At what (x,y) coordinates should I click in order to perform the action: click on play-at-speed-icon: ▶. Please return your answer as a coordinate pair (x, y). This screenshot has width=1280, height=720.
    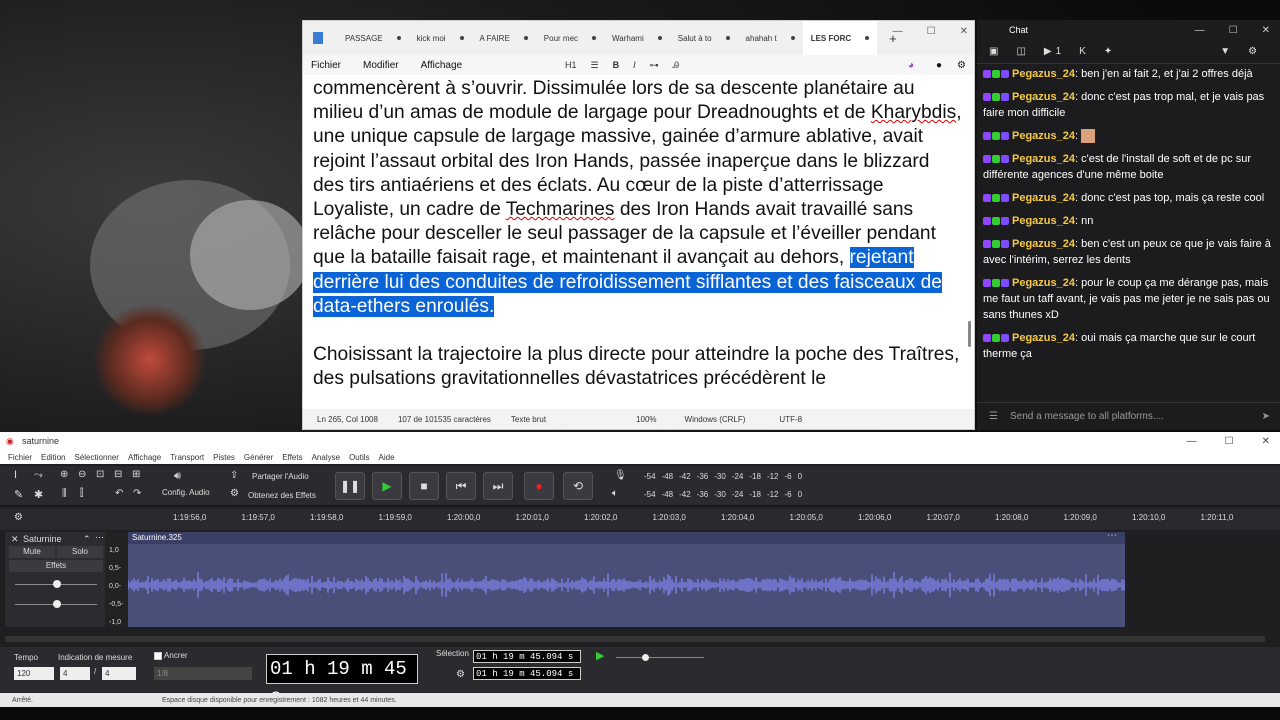
    Looking at the image, I should click on (600, 655).